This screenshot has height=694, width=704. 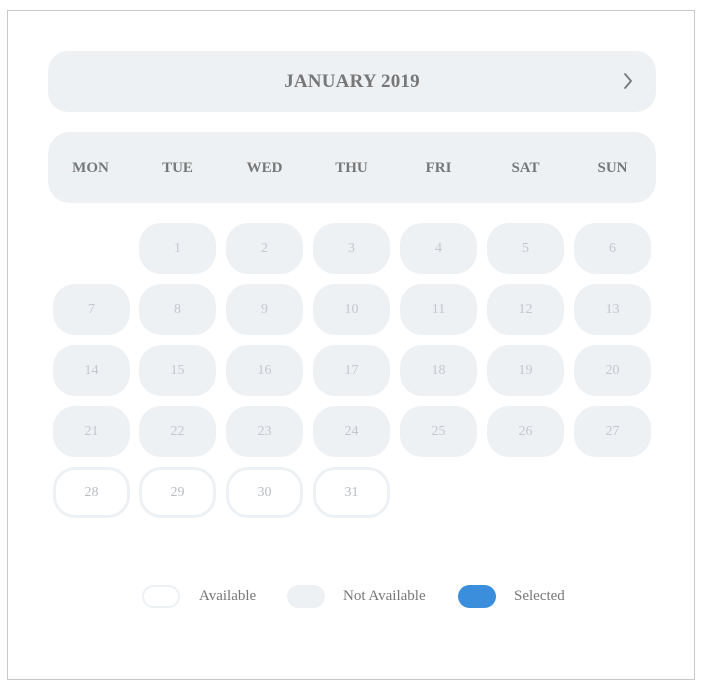 I want to click on day-cell-12: 12, so click(x=525, y=309).